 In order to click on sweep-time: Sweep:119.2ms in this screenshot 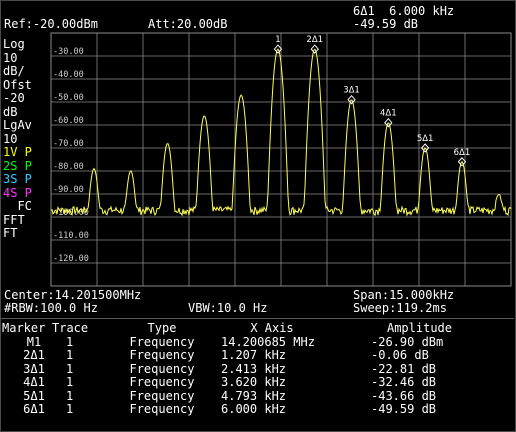, I will do `click(400, 308)`.